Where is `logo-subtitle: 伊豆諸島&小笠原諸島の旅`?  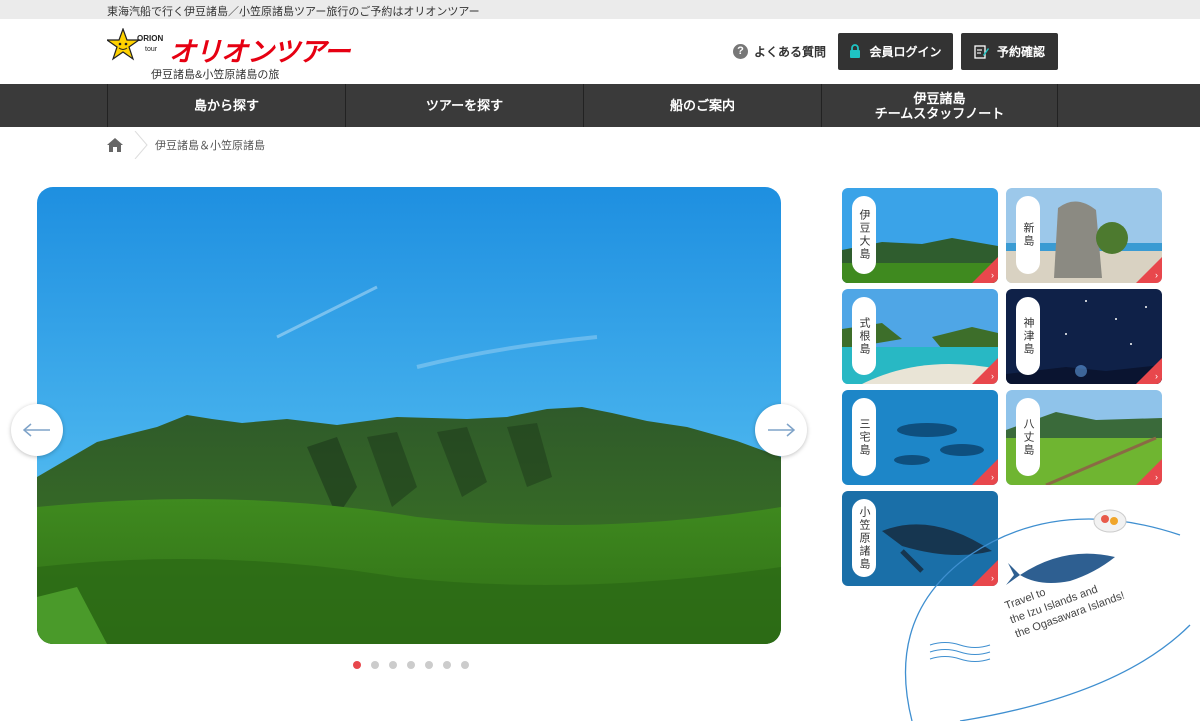 logo-subtitle: 伊豆諸島&小笠原諸島の旅 is located at coordinates (215, 75).